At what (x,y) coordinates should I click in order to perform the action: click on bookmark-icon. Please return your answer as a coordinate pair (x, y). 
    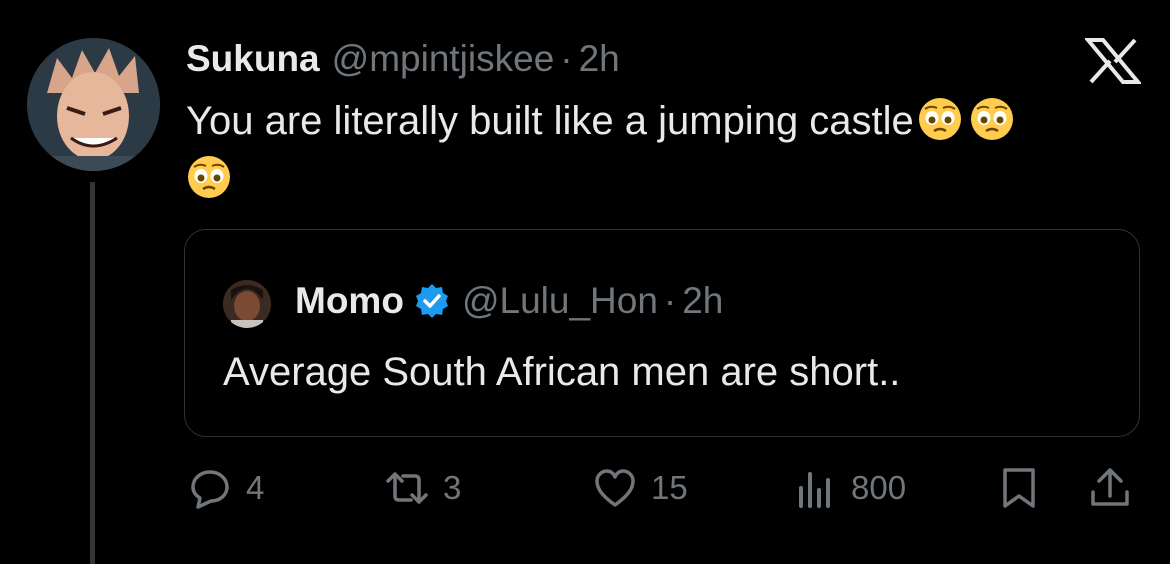
    Looking at the image, I should click on (1019, 488).